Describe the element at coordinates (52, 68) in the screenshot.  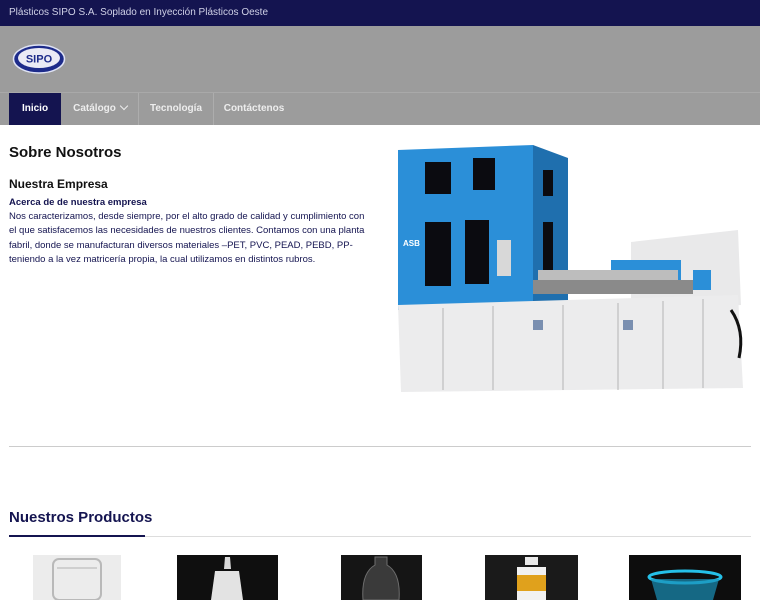
I see `logo-sub: S.A.` at that location.